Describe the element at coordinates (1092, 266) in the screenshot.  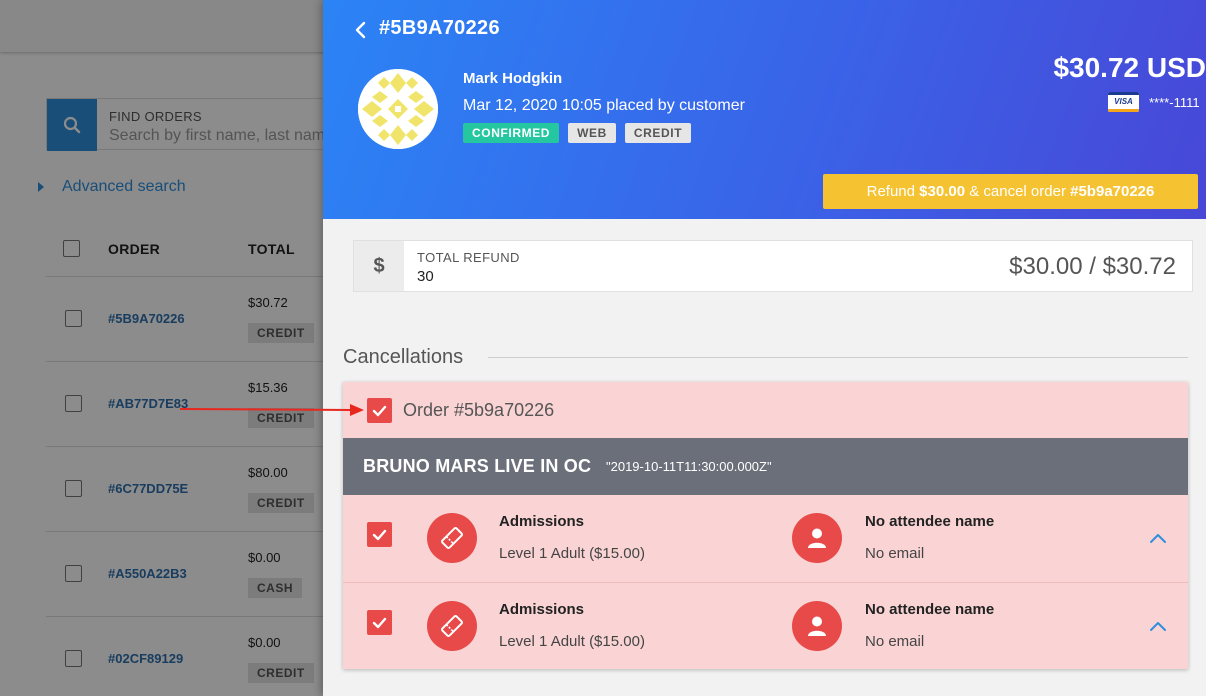
I see `refund-ratio: $30.00 / $30.72` at that location.